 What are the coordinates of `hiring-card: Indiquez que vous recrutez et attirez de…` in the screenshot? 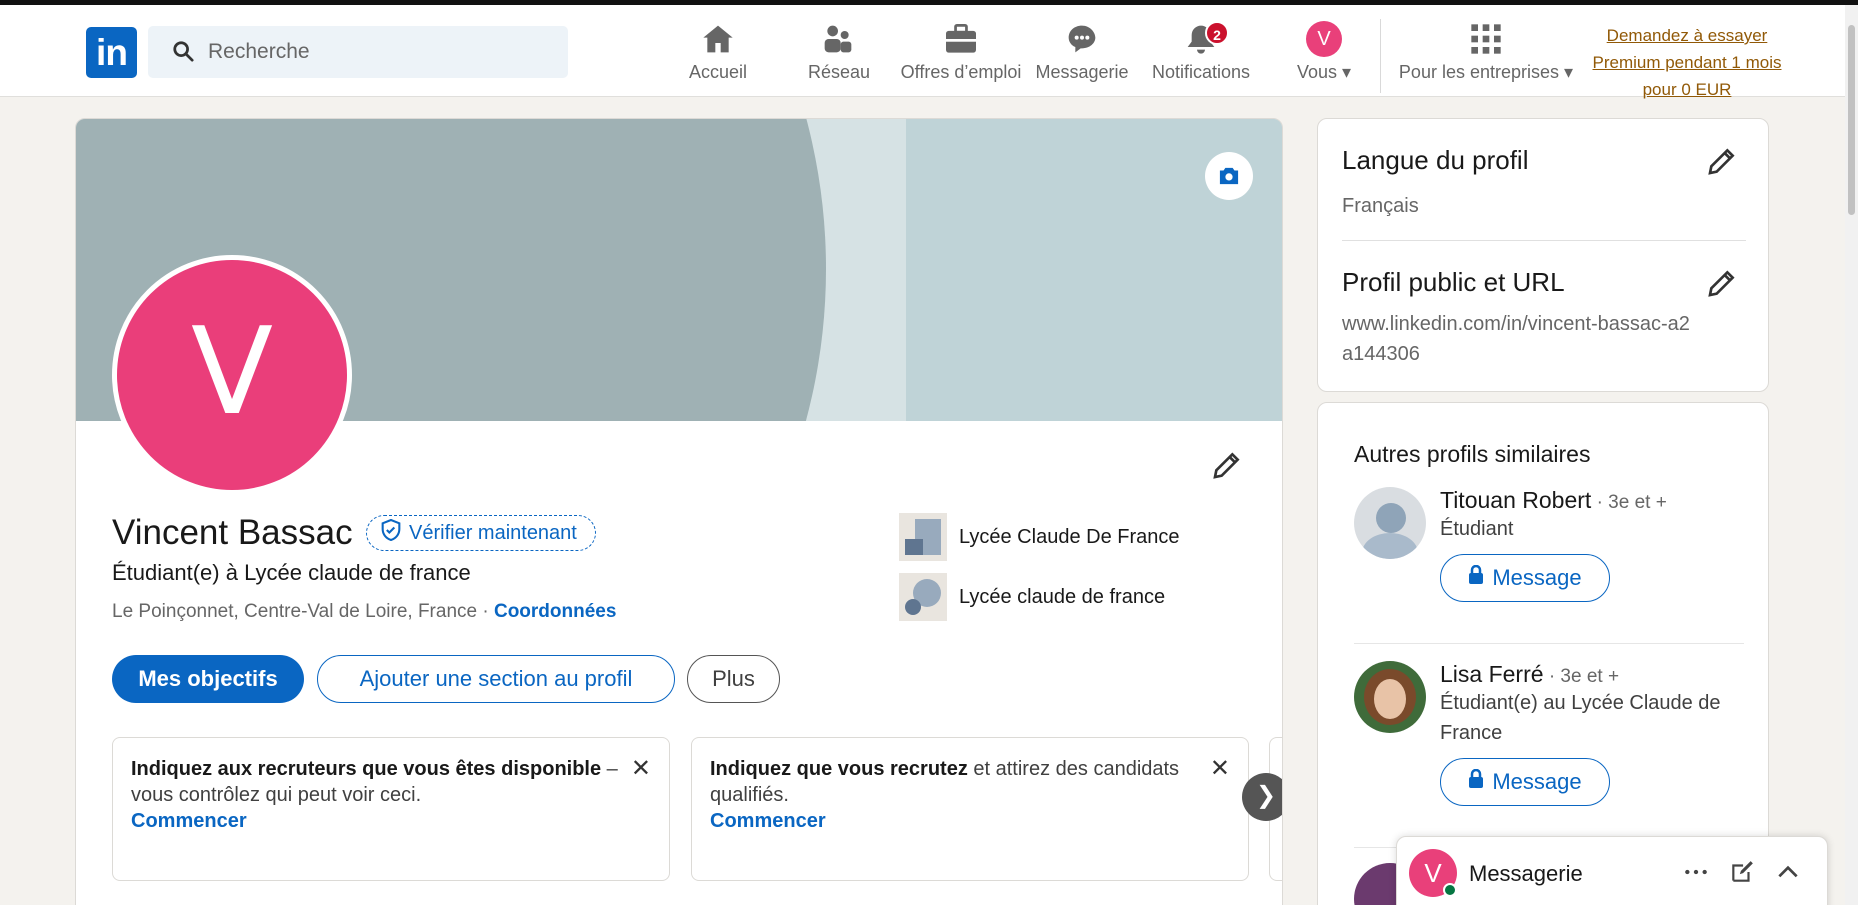 It's located at (970, 809).